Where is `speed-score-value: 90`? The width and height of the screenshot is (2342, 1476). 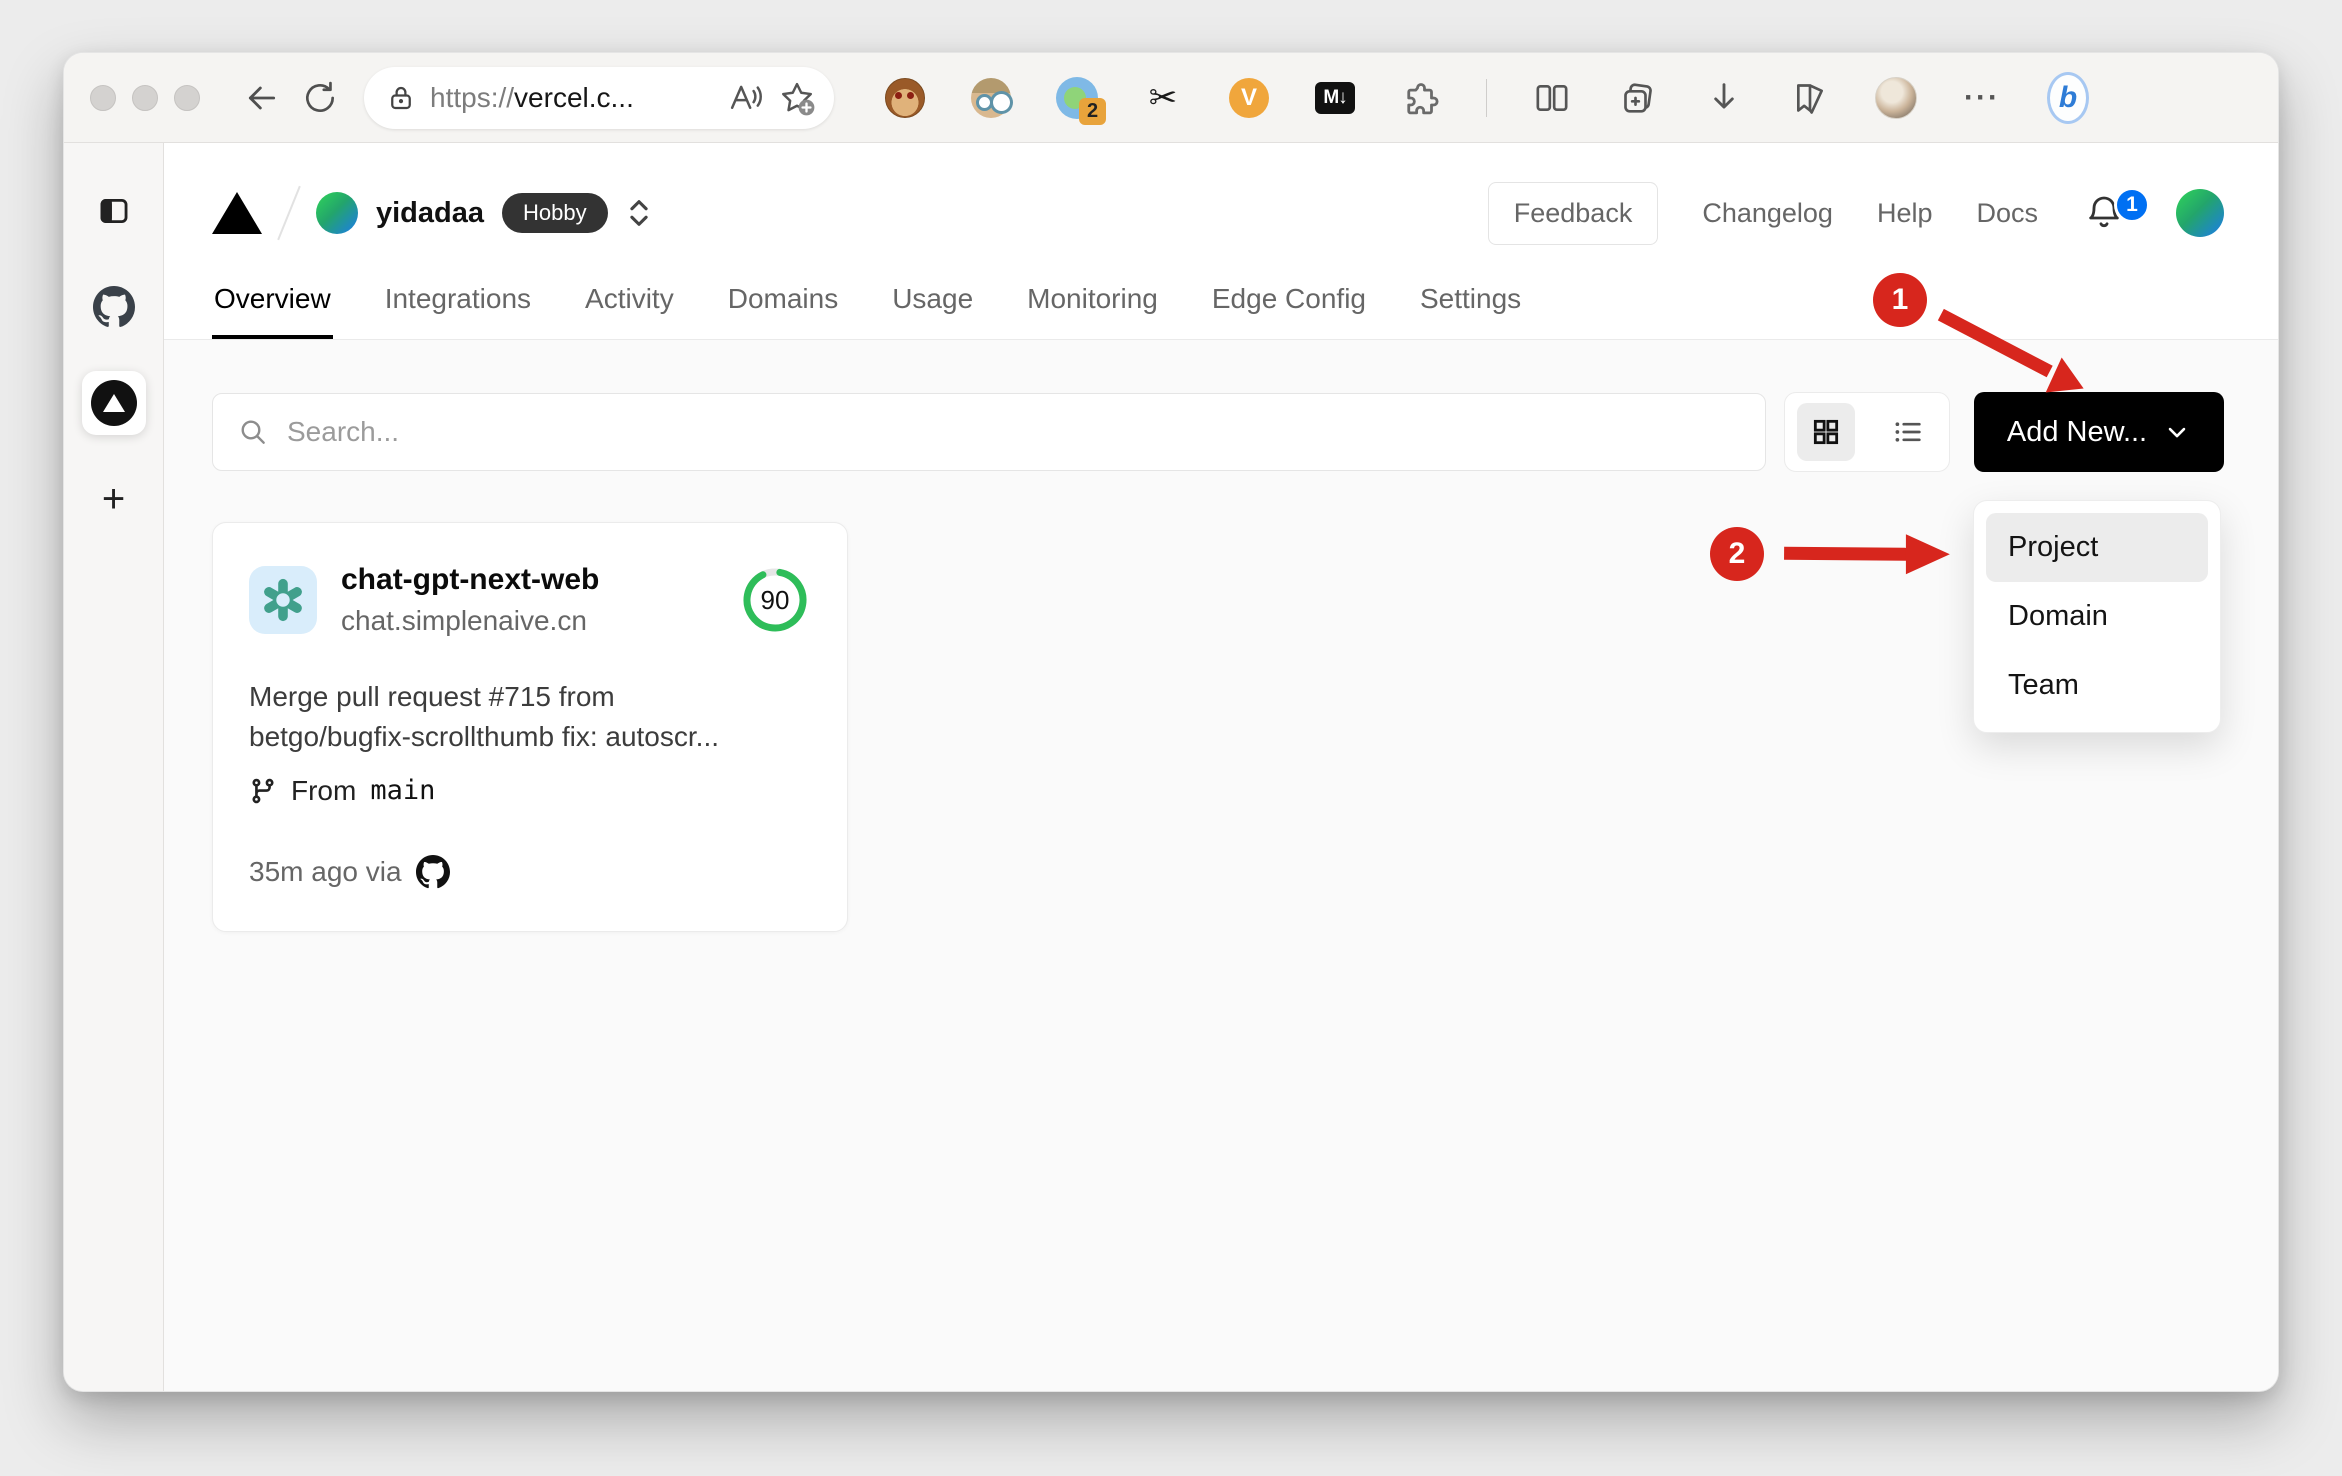
speed-score-value: 90 is located at coordinates (775, 599).